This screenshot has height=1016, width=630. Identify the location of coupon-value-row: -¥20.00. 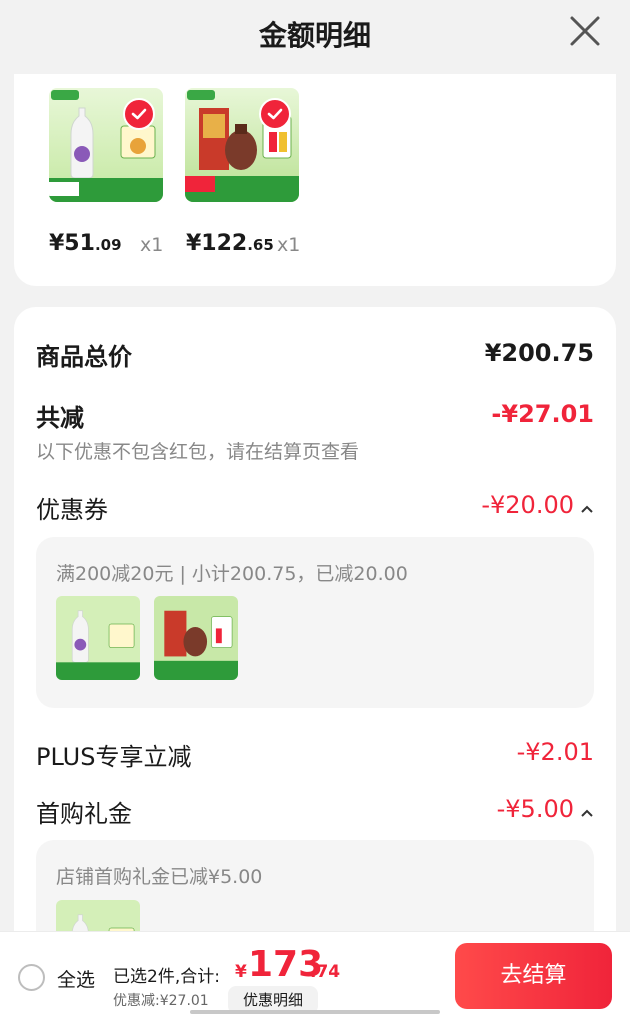
(537, 505).